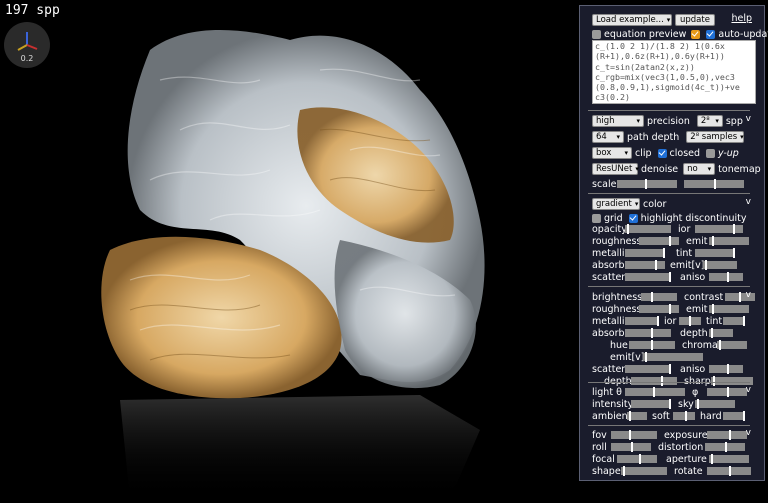  I want to click on scale-slider, so click(647, 184).